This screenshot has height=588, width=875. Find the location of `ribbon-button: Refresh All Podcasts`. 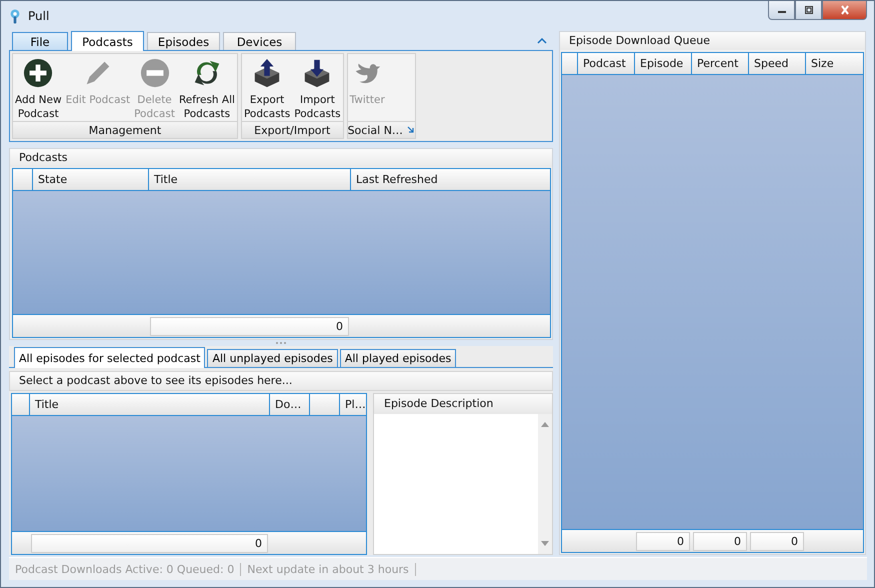

ribbon-button: Refresh All Podcasts is located at coordinates (206, 89).